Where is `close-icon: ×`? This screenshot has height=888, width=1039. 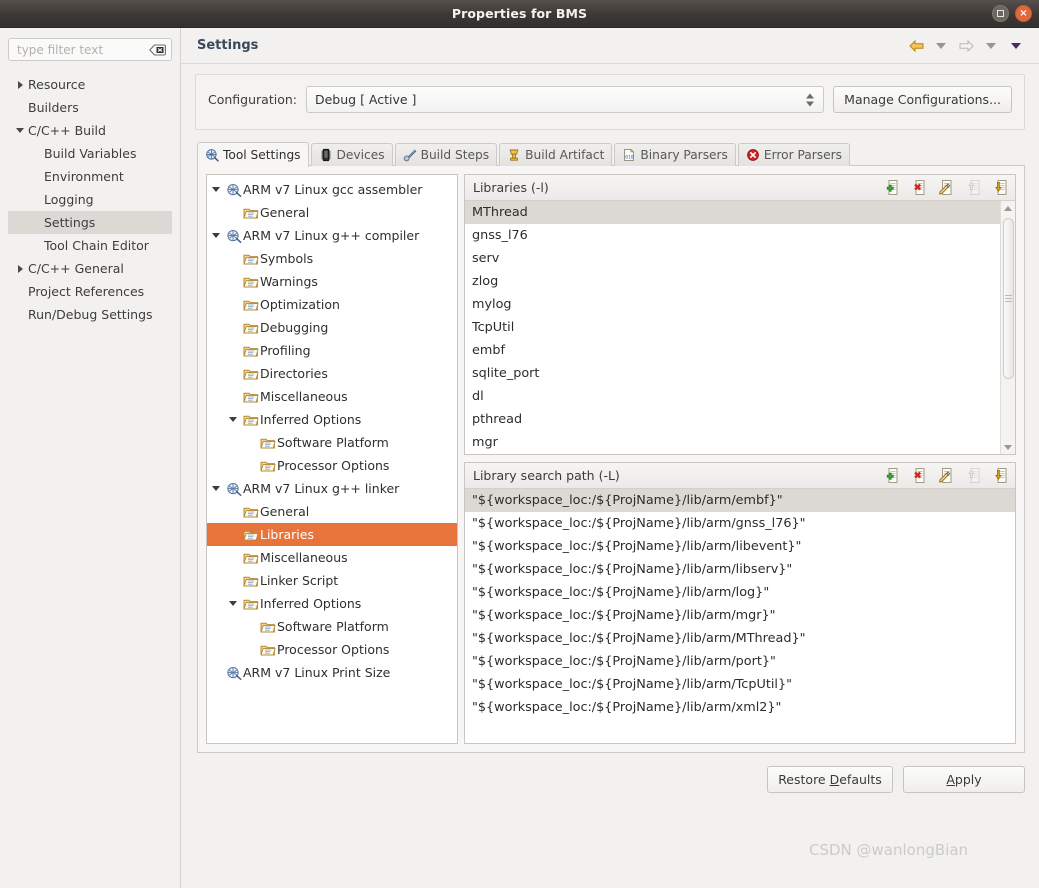
close-icon: × is located at coordinates (1023, 13).